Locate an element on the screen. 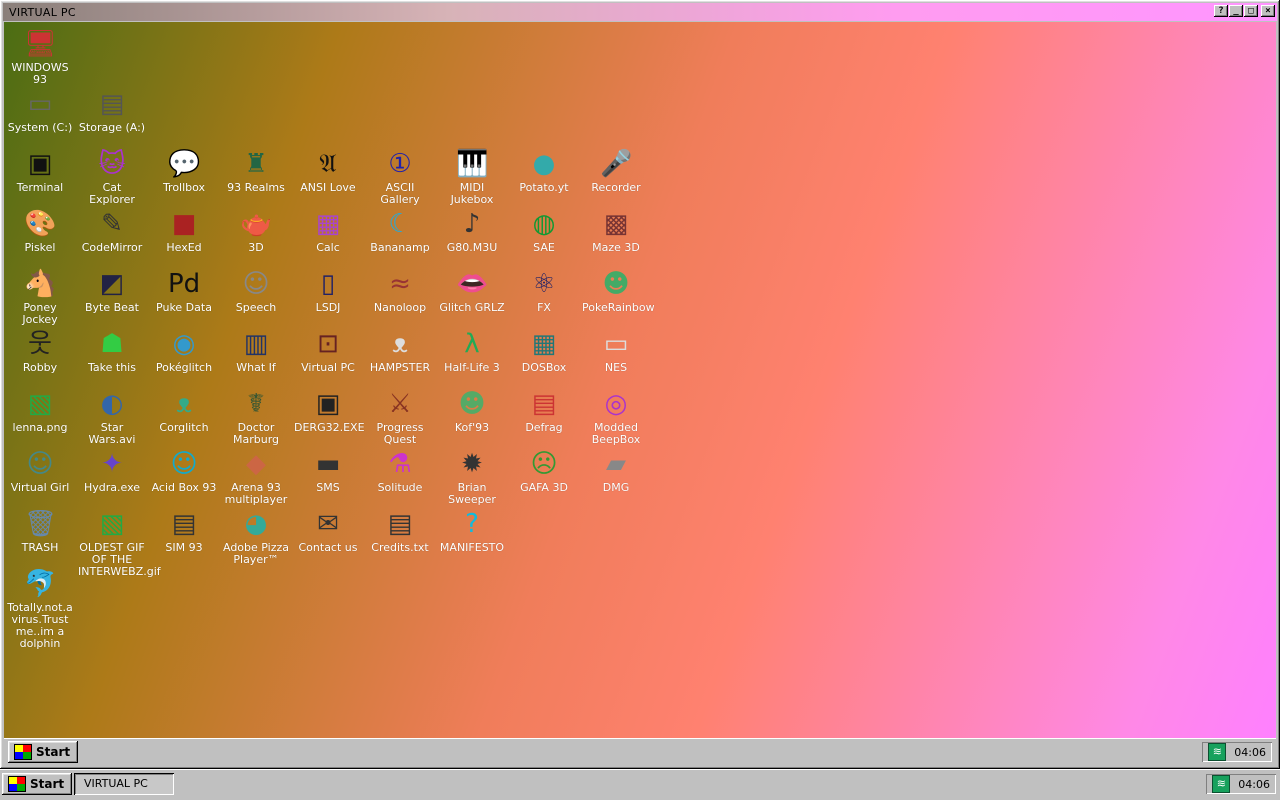 The width and height of the screenshot is (1280, 800). desktop-icon: ✎ CodeMirror is located at coordinates (112, 231).